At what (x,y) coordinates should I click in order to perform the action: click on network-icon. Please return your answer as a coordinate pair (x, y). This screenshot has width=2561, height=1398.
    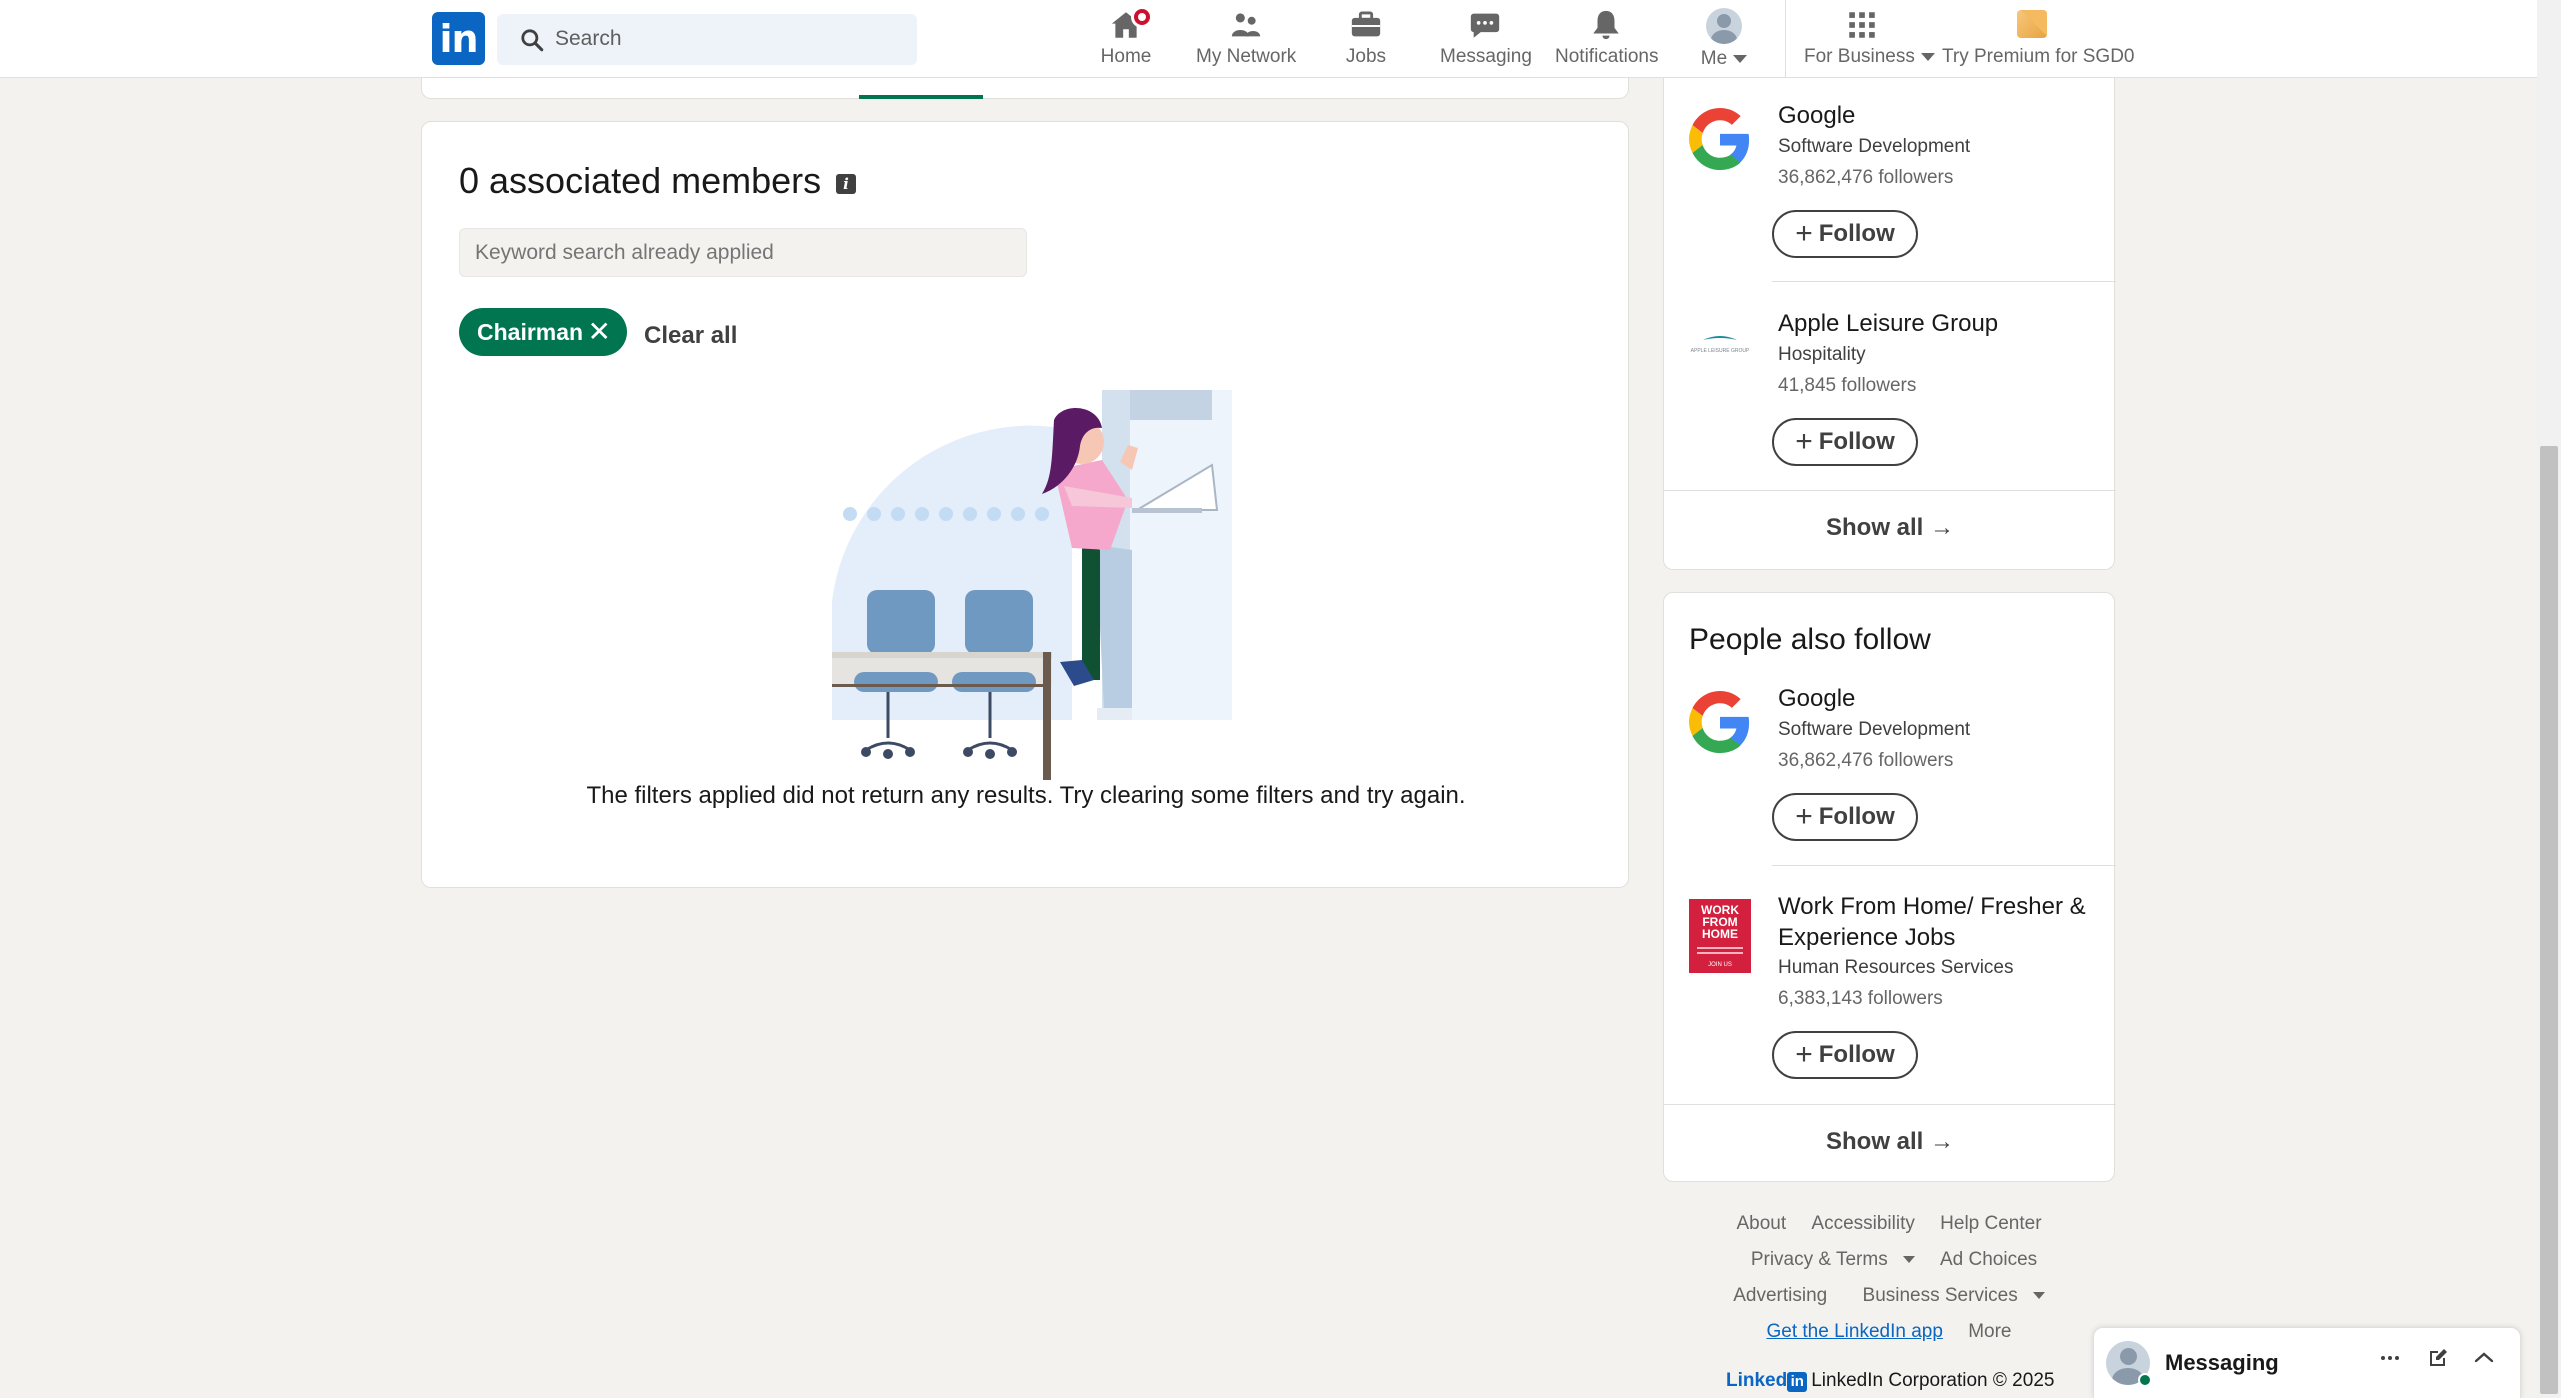
    Looking at the image, I should click on (1246, 25).